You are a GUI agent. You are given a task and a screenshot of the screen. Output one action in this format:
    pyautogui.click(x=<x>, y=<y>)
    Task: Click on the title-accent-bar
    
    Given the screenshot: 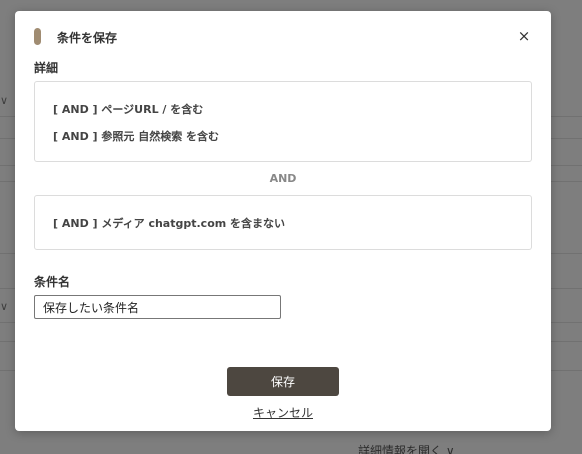 What is the action you would take?
    pyautogui.click(x=37, y=36)
    